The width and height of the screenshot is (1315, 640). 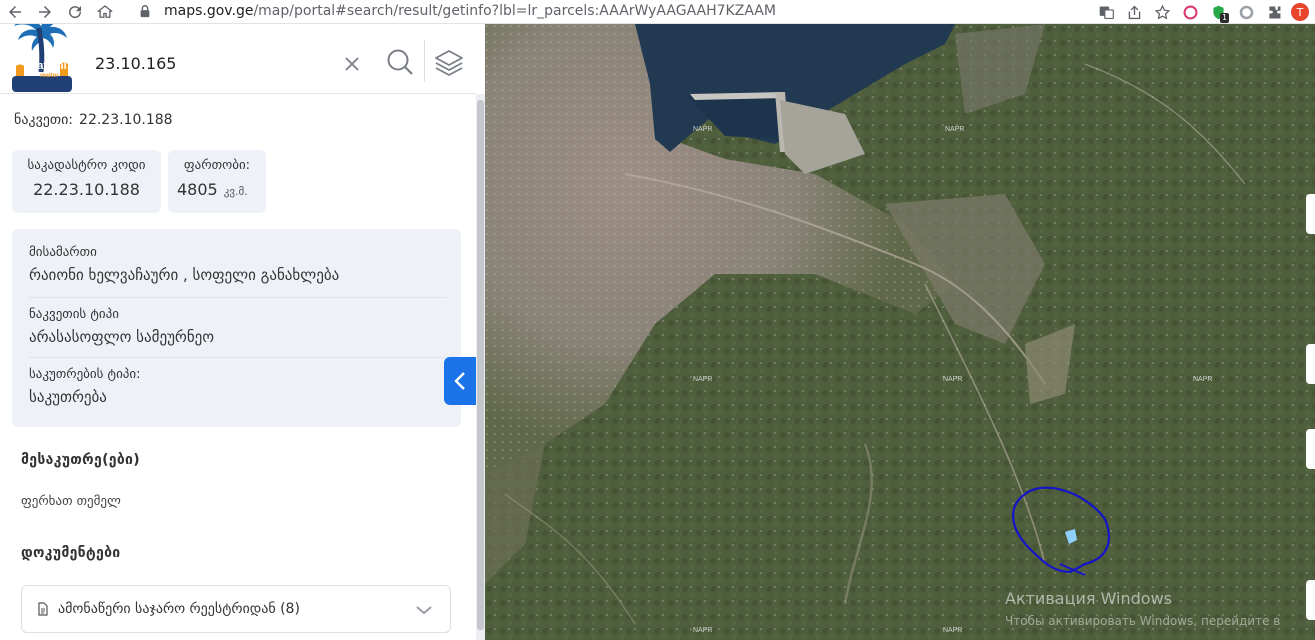 I want to click on close-icon, so click(x=352, y=64).